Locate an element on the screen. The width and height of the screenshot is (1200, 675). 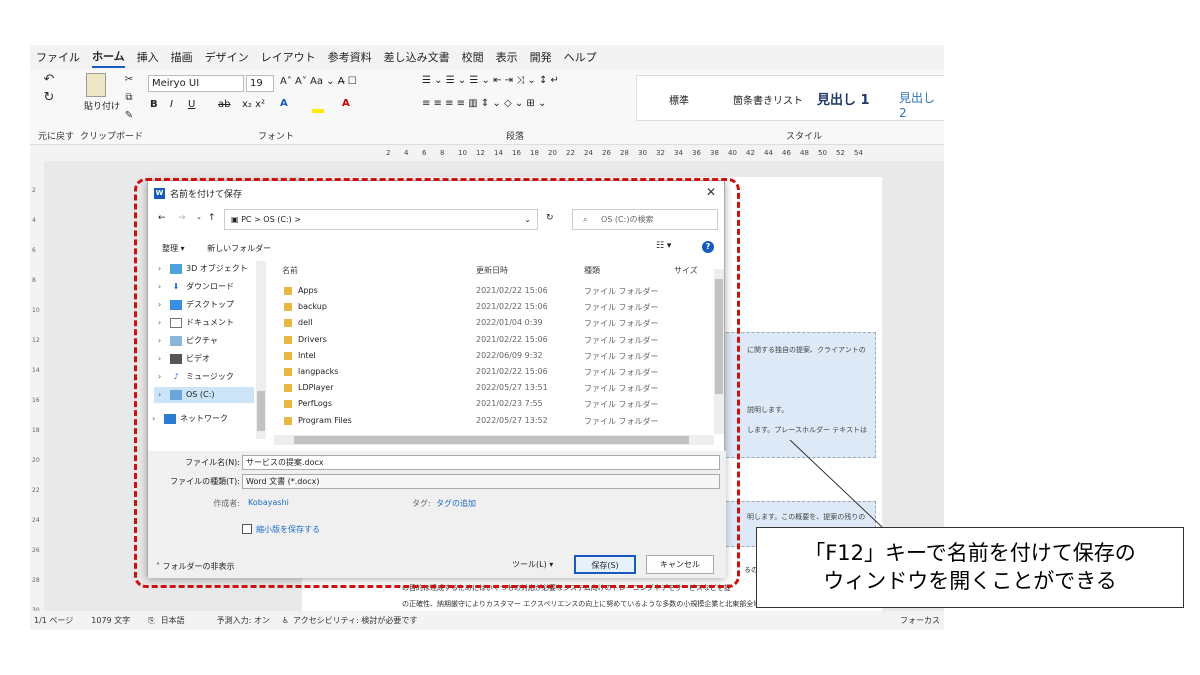
callout-line-1: 「F12」キーで名前を付けて保存の is located at coordinates (970, 553).